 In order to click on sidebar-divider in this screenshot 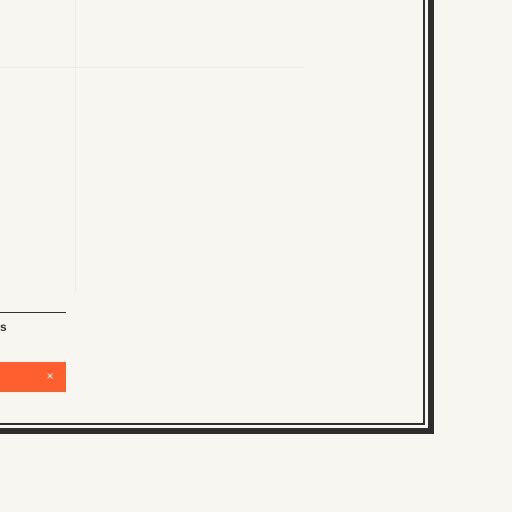, I will do `click(33, 312)`.